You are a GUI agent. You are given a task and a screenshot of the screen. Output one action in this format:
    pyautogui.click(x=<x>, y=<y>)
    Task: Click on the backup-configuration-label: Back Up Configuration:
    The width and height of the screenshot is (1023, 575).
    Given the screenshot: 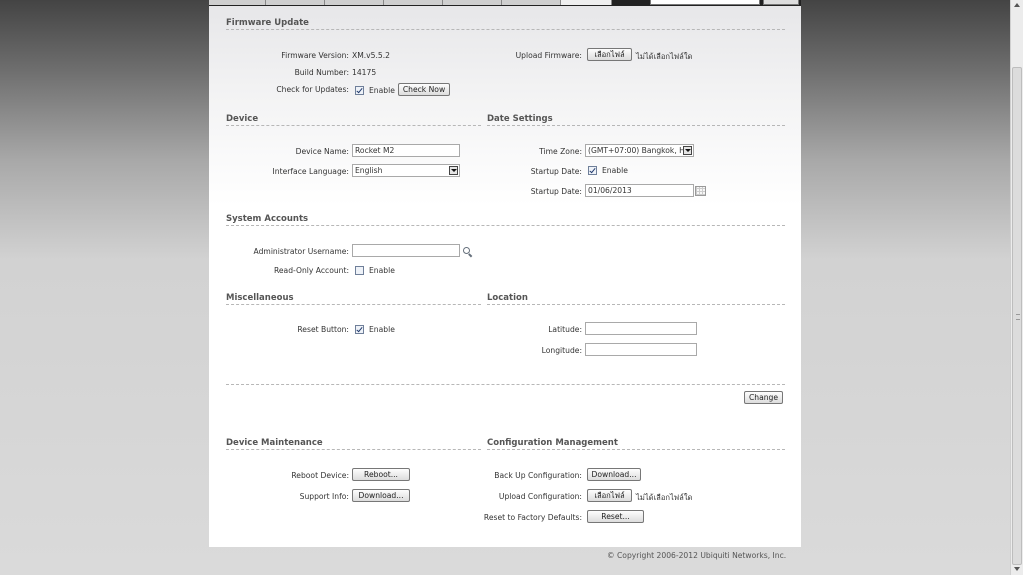 What is the action you would take?
    pyautogui.click(x=538, y=475)
    